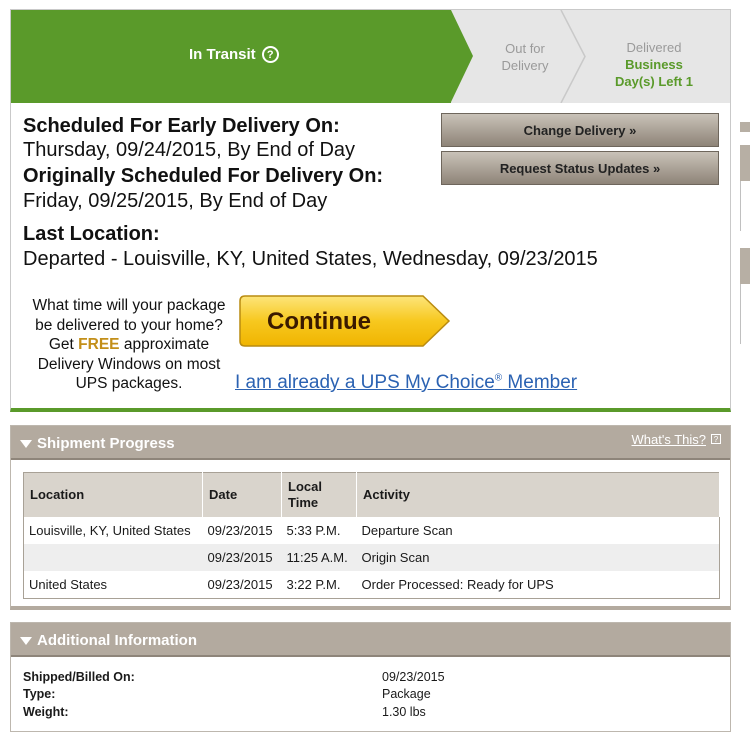 This screenshot has height=732, width=750. Describe the element at coordinates (113, 494) in the screenshot. I see `column-location: Location` at that location.